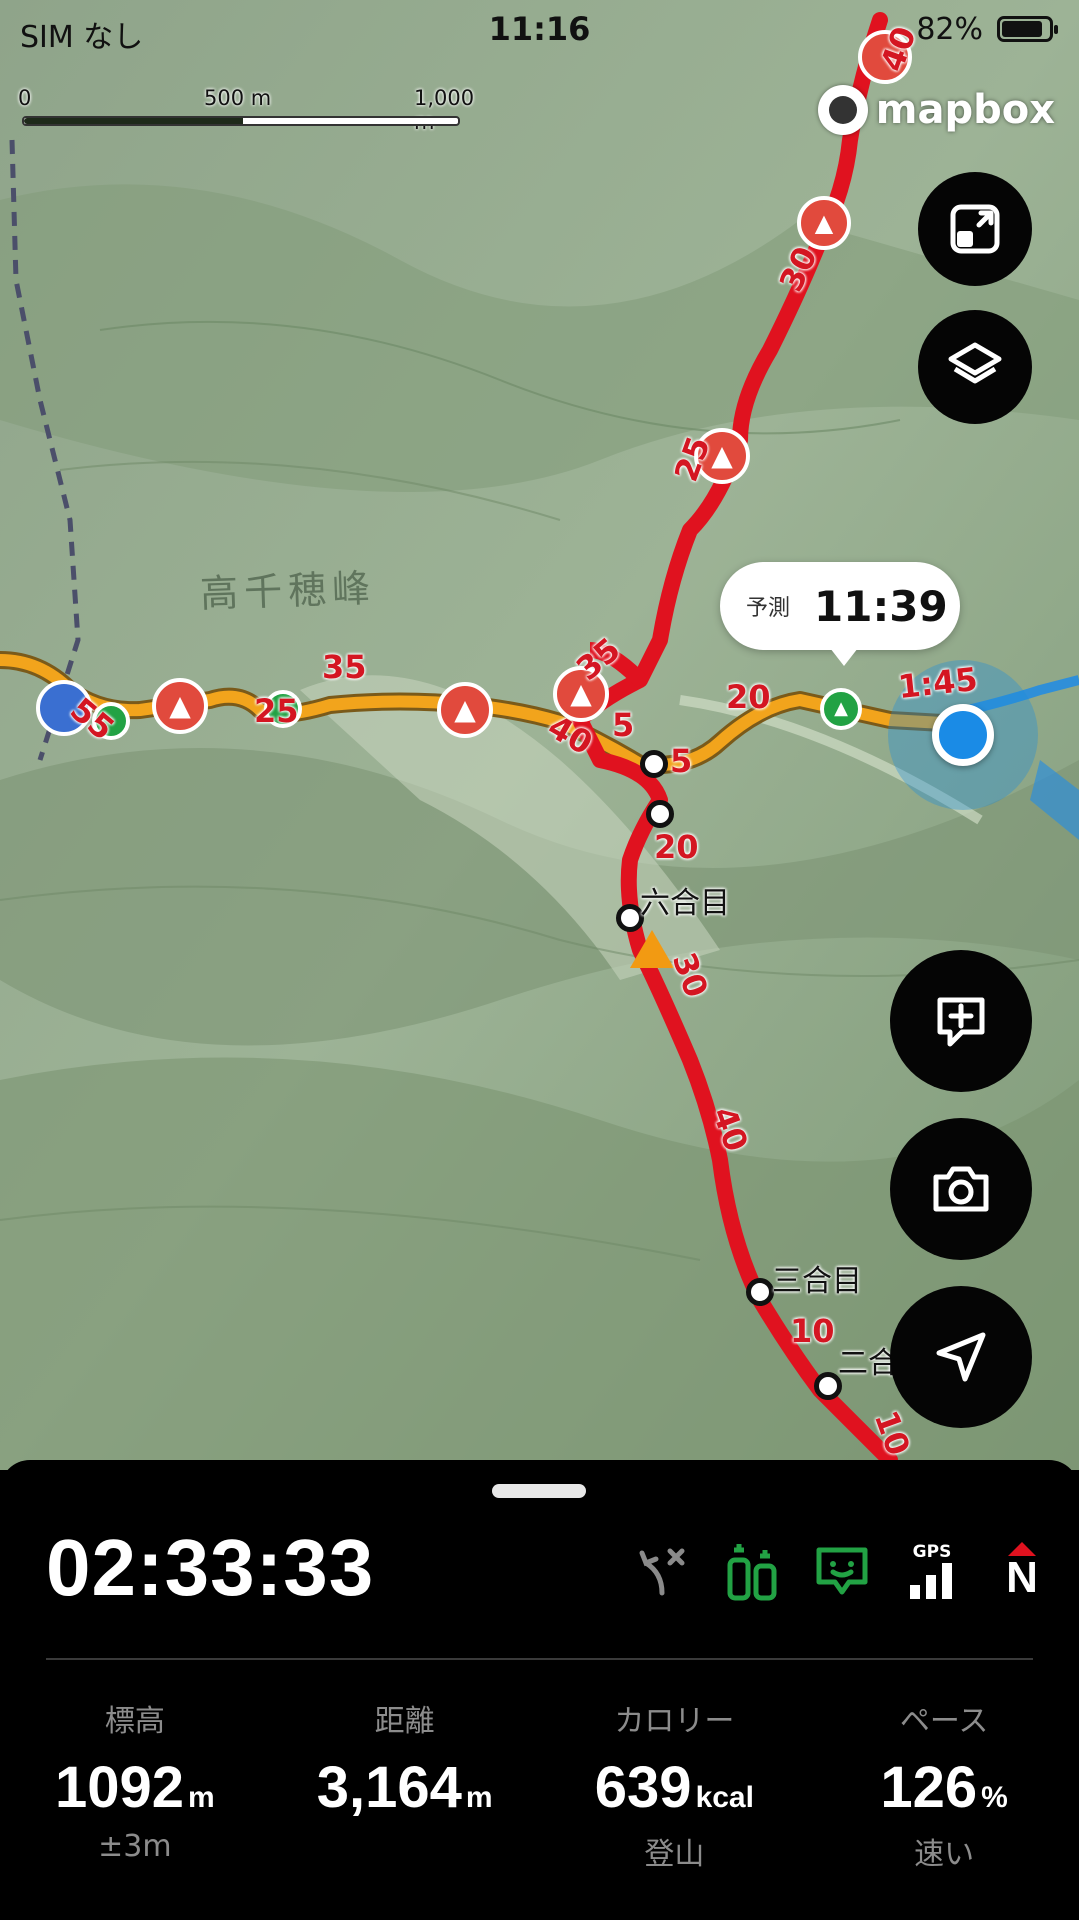 This screenshot has height=1920, width=1079. I want to click on stat-label: カロリー, so click(674, 1721).